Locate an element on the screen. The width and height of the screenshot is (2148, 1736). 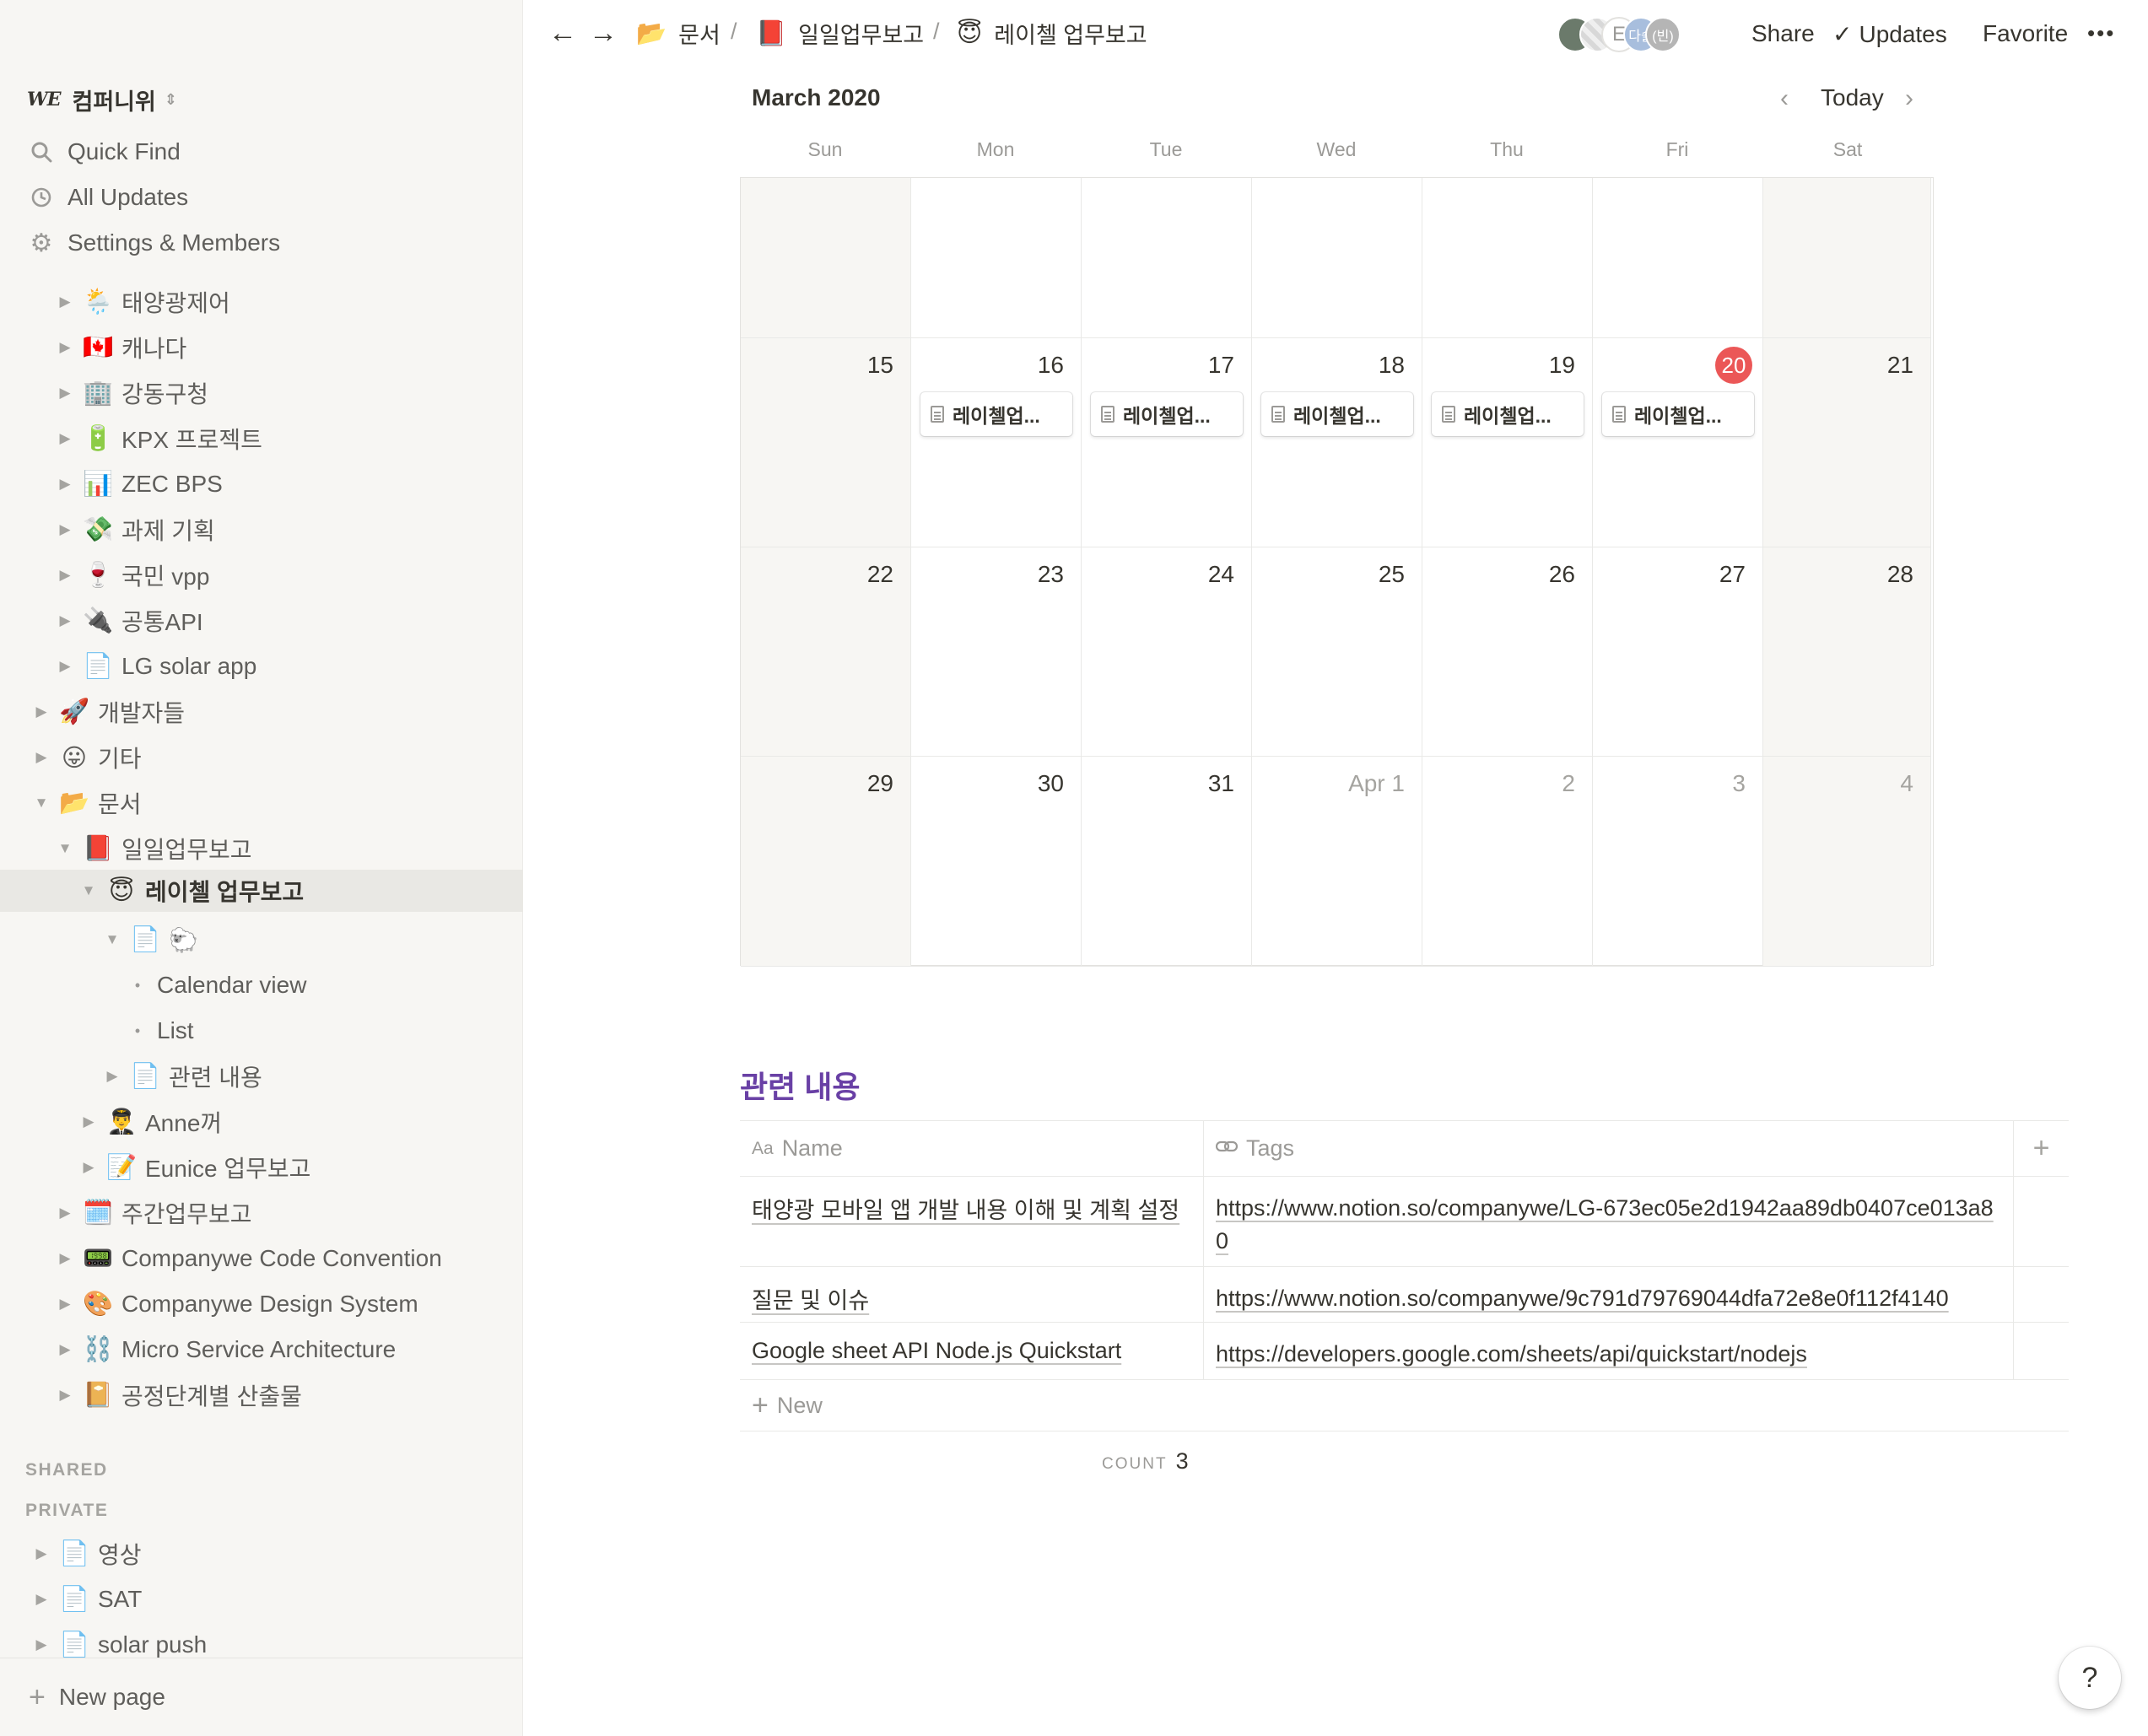
sidebar-item-sat: ▶ 📄 SAT is located at coordinates (261, 1599).